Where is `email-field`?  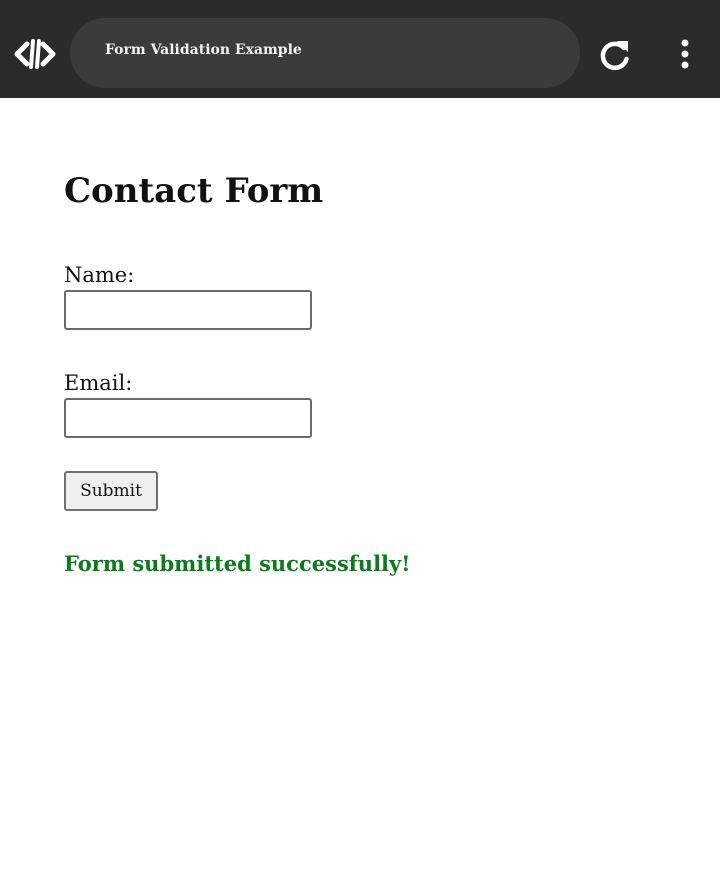 email-field is located at coordinates (188, 418).